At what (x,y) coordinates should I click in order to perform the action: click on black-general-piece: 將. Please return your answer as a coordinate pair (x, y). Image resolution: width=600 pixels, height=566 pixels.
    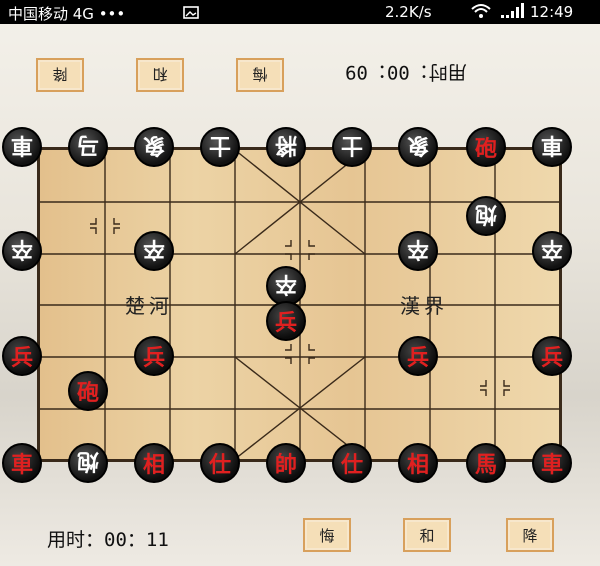
    Looking at the image, I should click on (286, 147).